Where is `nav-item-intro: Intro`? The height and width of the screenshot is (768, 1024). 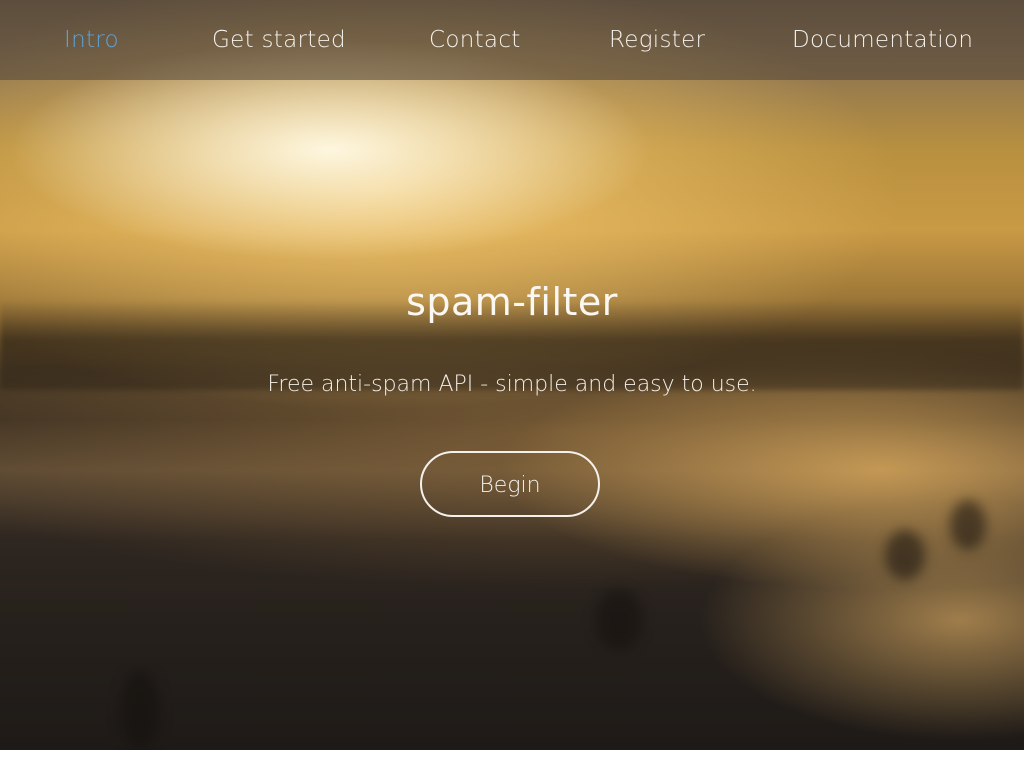
nav-item-intro: Intro is located at coordinates (91, 40).